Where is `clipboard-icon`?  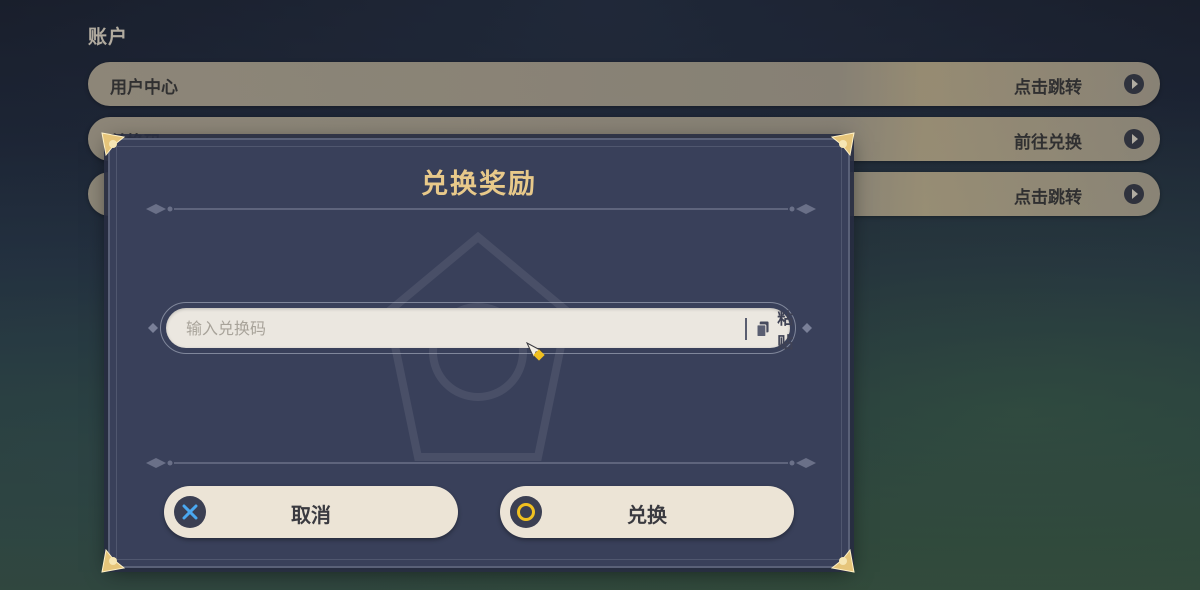 clipboard-icon is located at coordinates (763, 329).